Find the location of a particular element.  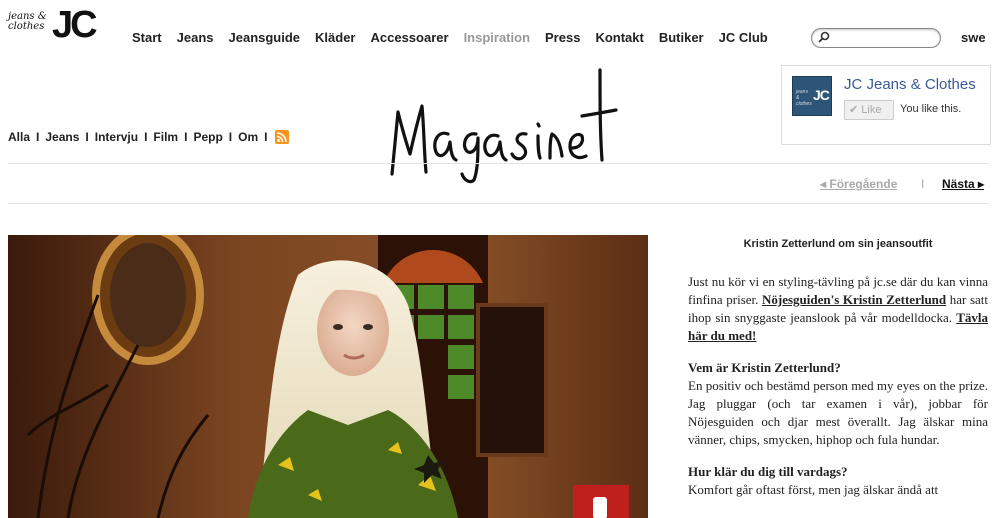

search-box is located at coordinates (876, 38).